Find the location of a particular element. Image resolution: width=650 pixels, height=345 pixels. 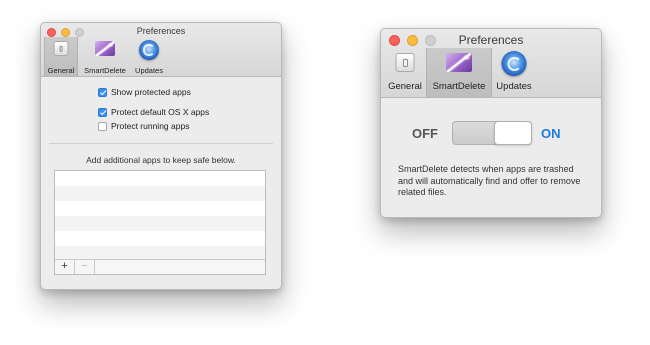

show-protected-apps-label: Show protected apps is located at coordinates (151, 92).